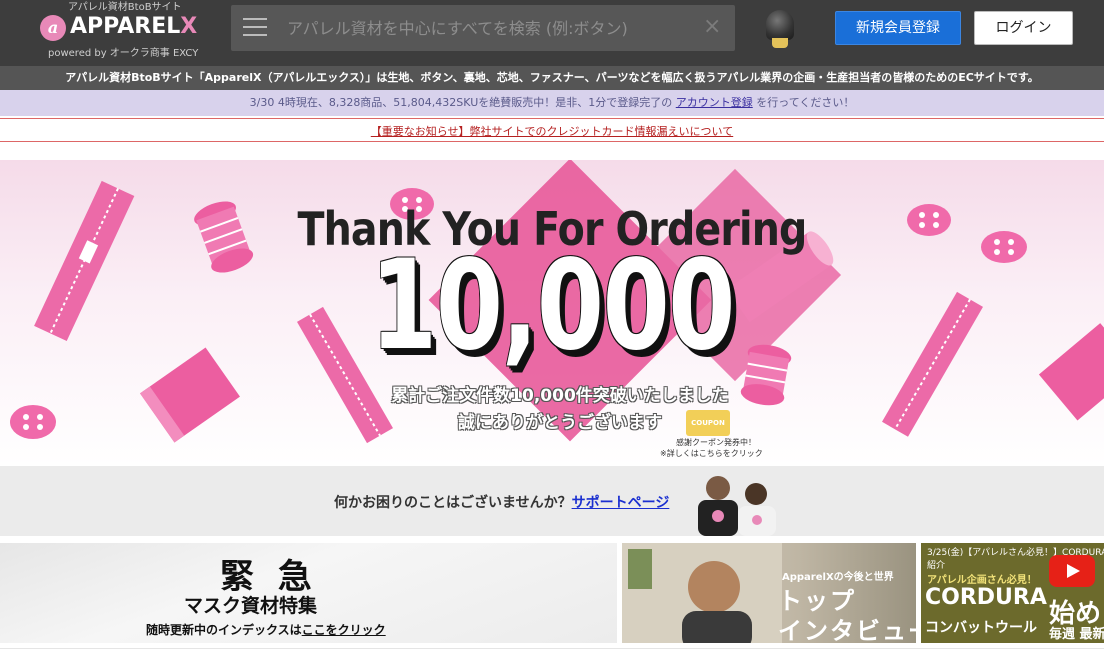  I want to click on logo-wordmark: APPARELX, so click(133, 26).